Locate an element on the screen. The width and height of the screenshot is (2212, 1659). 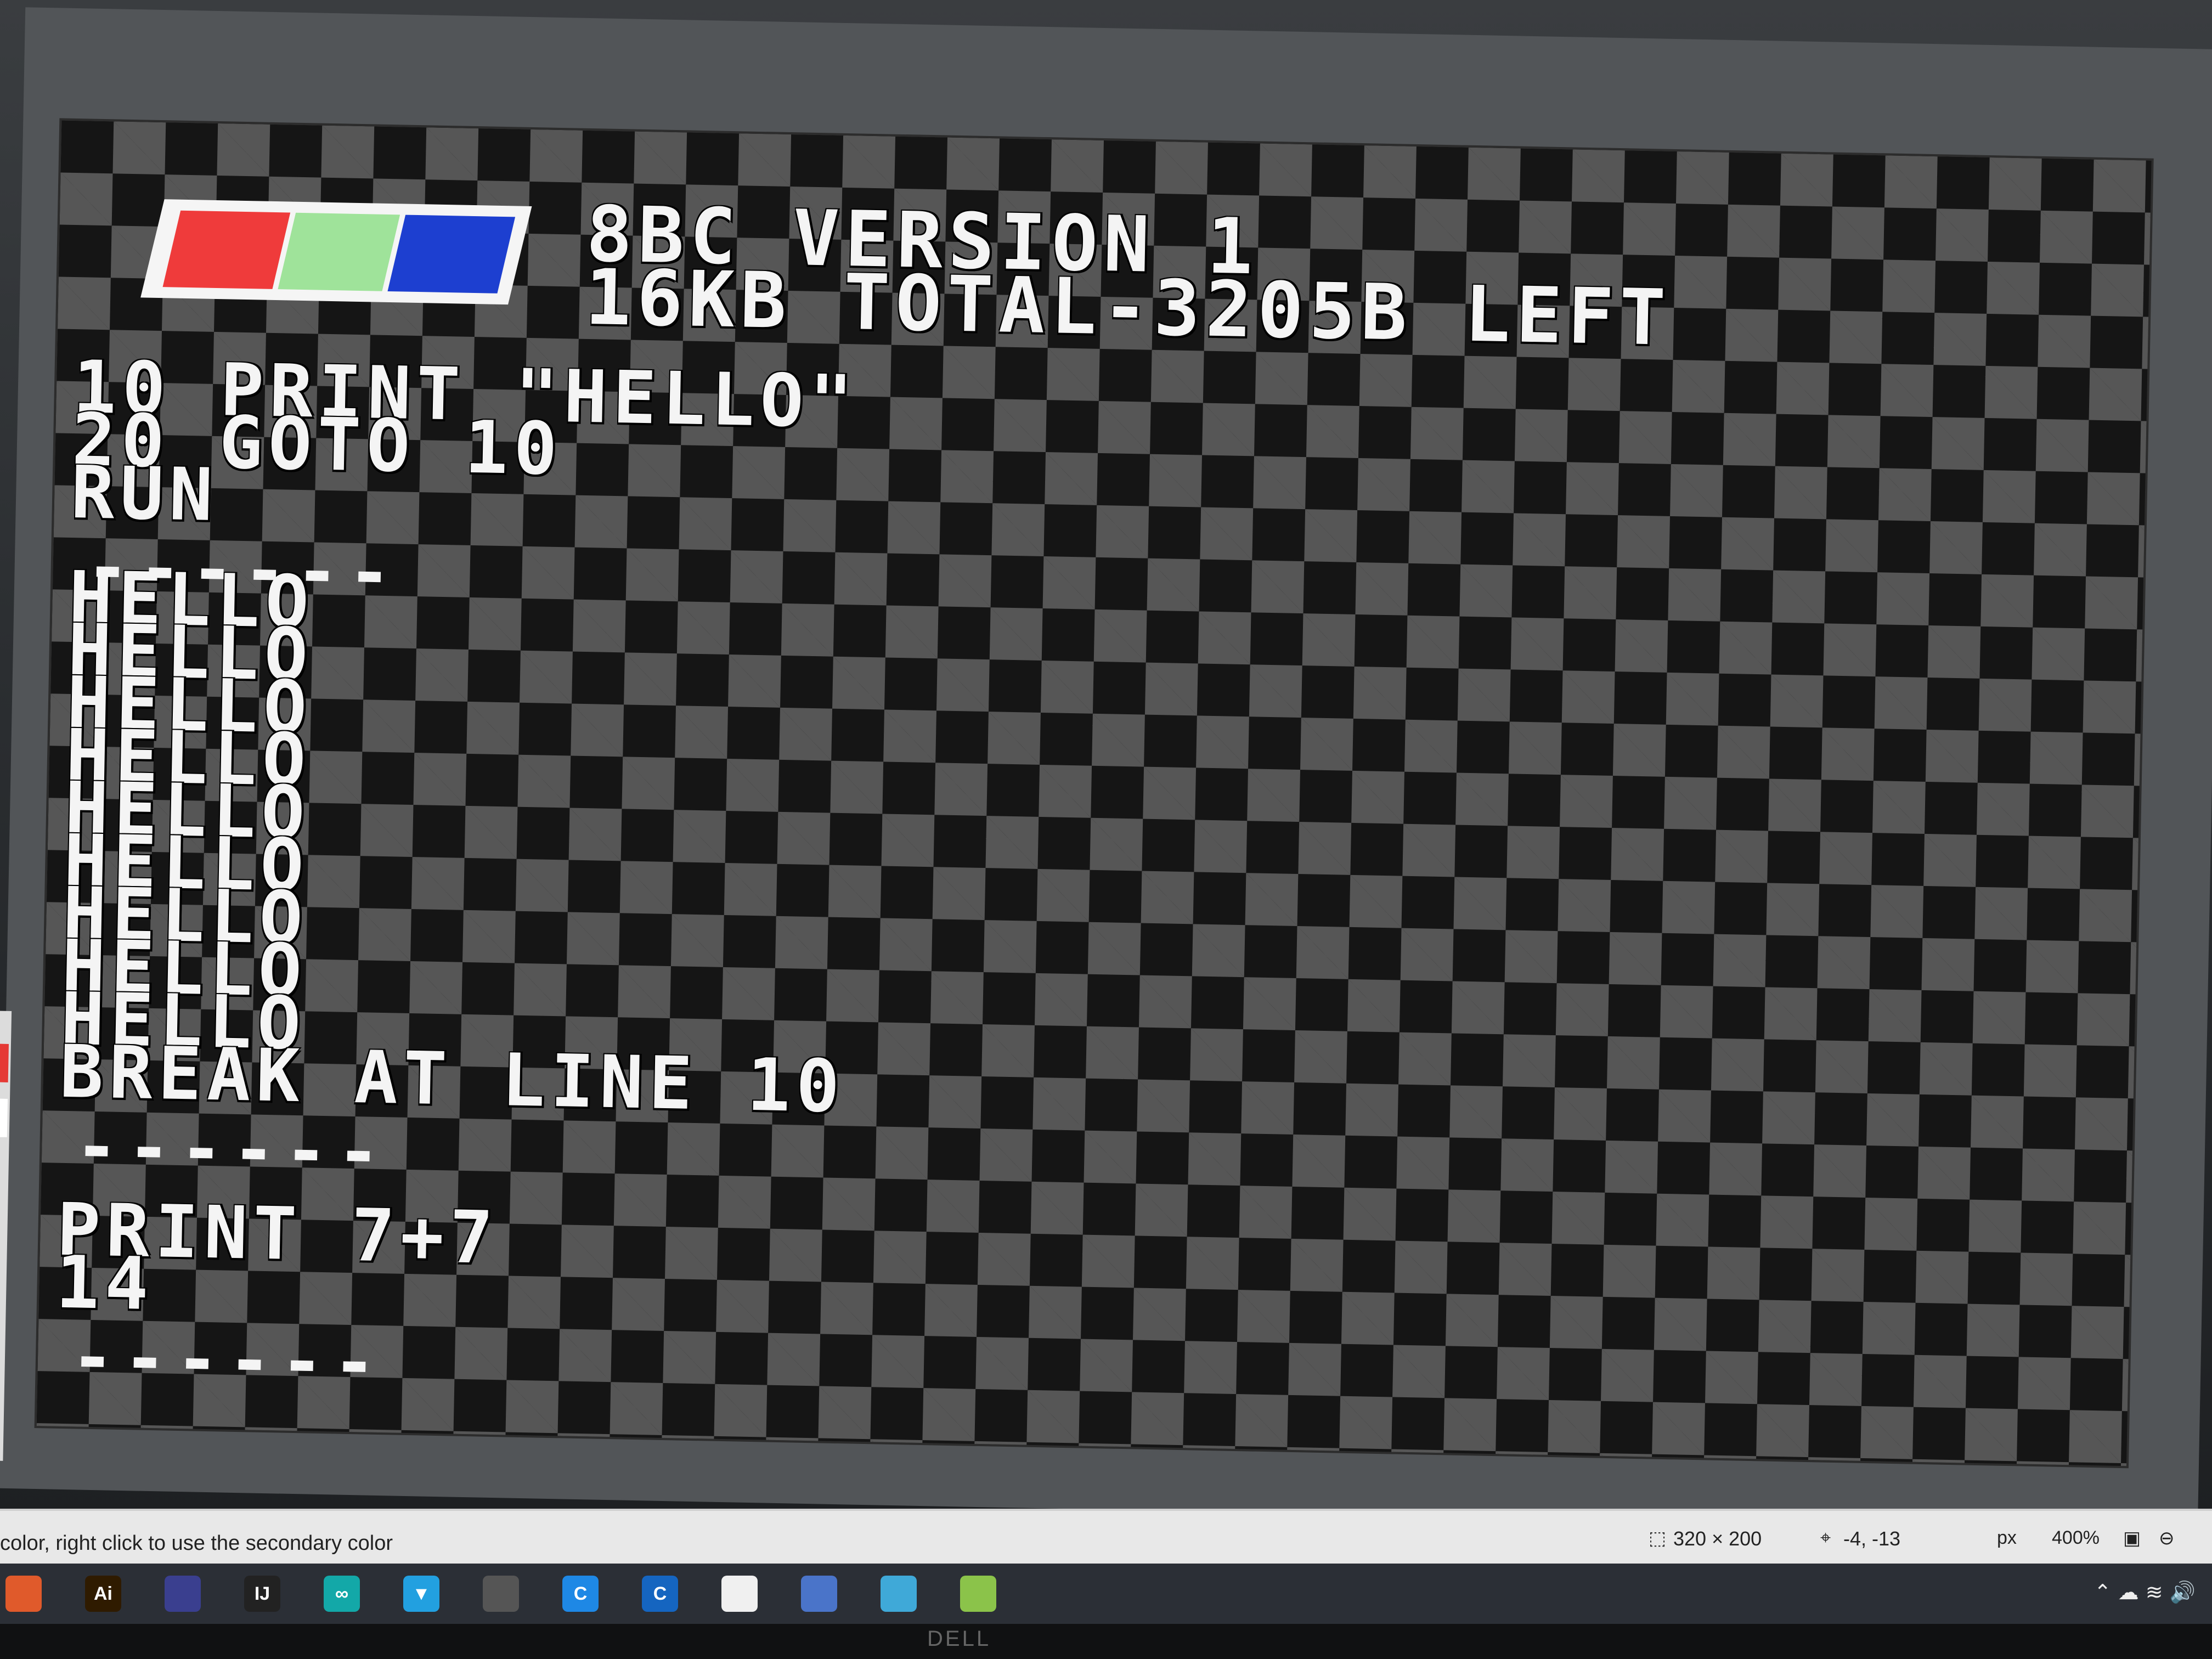
fit-view-icon: ▣ is located at coordinates (2132, 1538).